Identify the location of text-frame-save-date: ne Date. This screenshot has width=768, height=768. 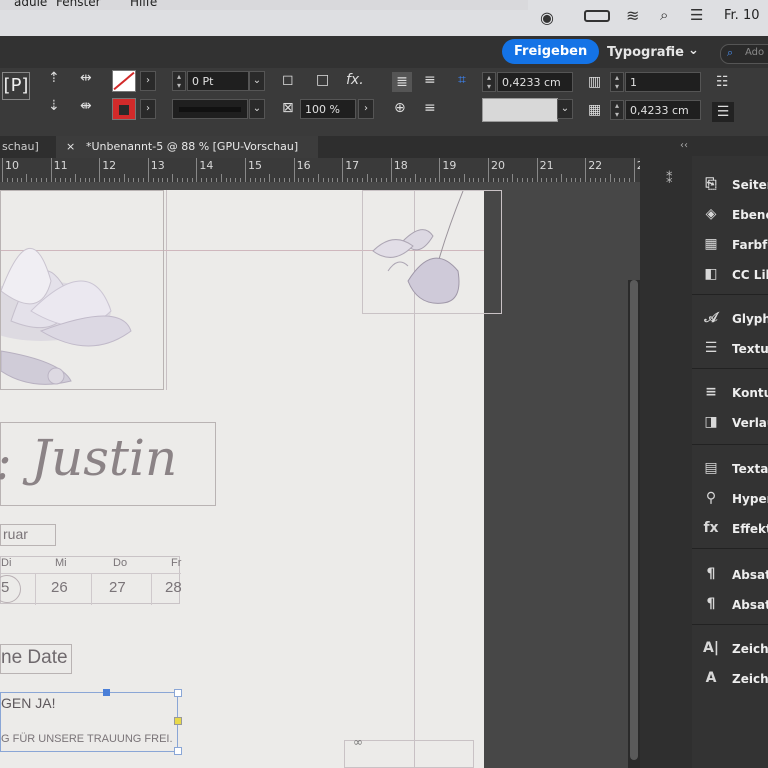
(36, 659).